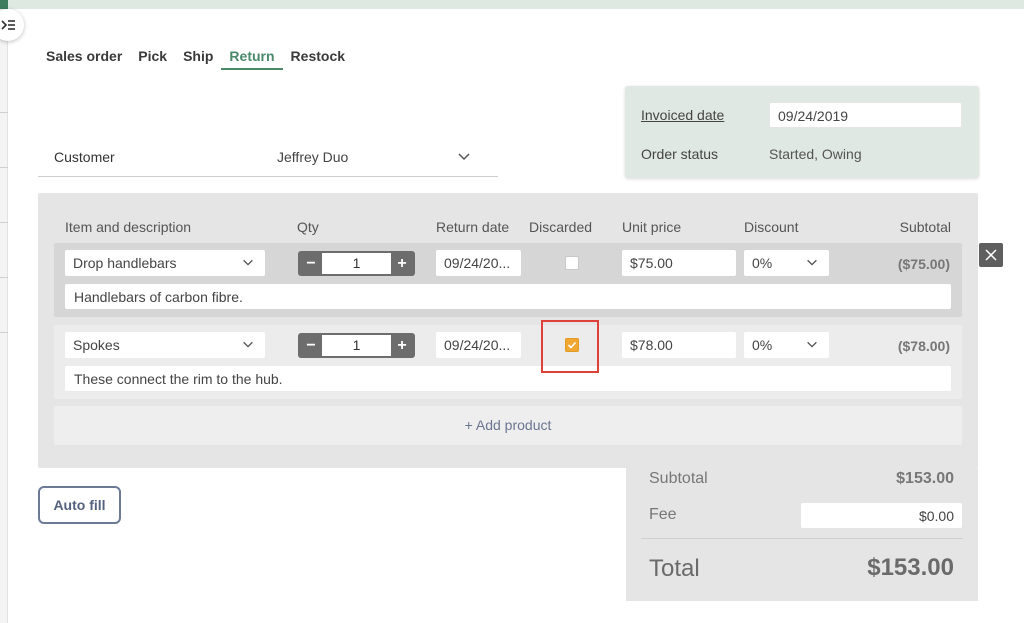 The width and height of the screenshot is (1024, 623). What do you see at coordinates (268, 156) in the screenshot?
I see `customer-select: Customer Jeffrey Duo` at bounding box center [268, 156].